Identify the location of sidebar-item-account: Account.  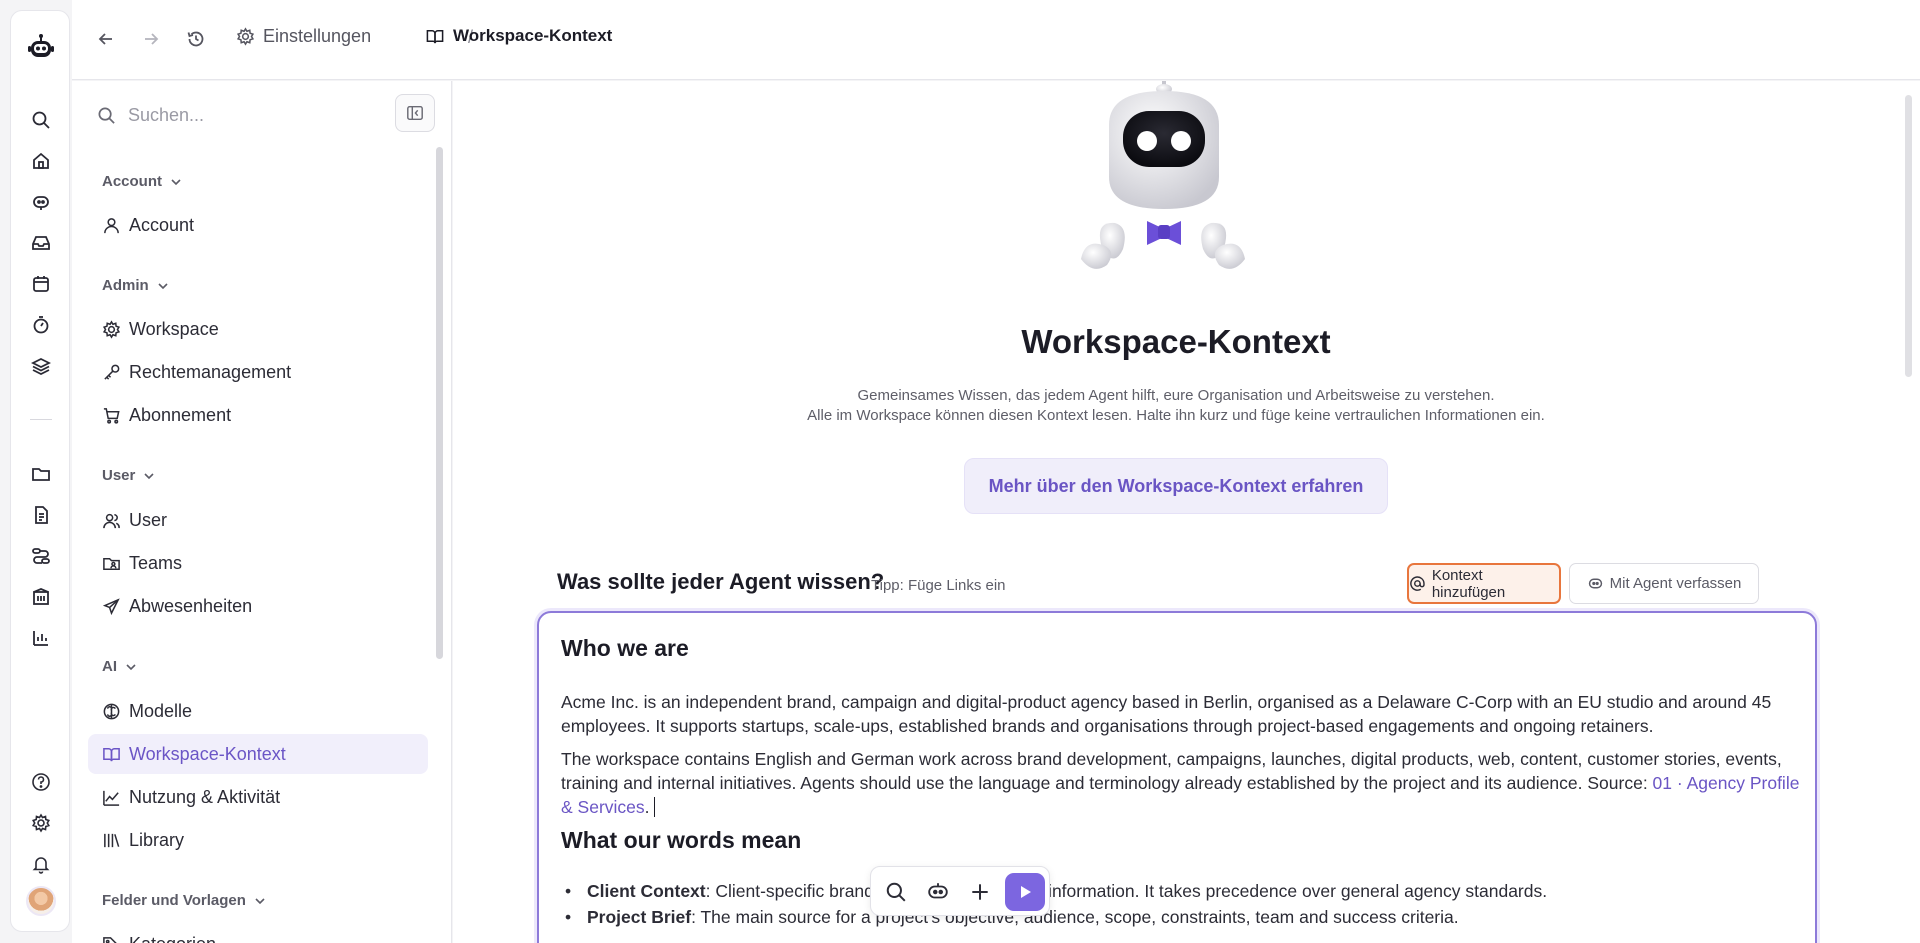
(258, 225).